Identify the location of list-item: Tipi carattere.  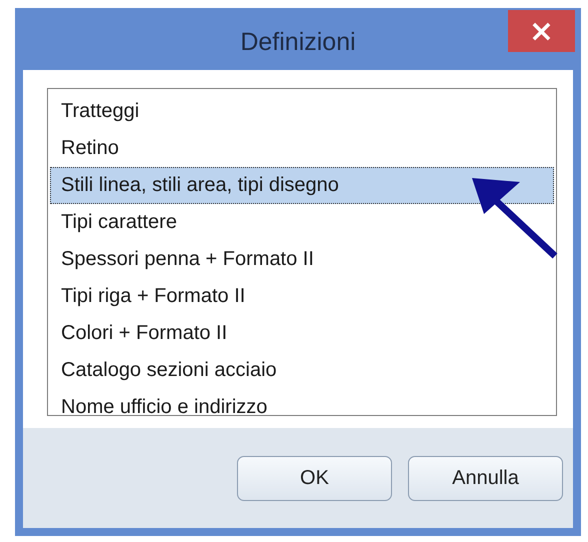
(302, 222).